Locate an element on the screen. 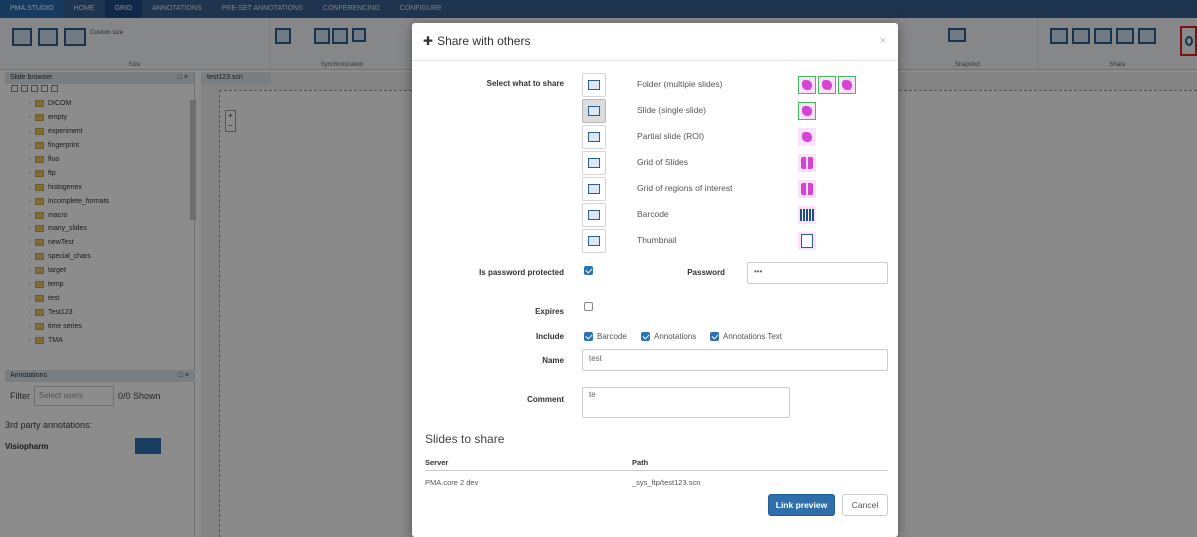  path-cell: _sys_ftp/test123.scn is located at coordinates (666, 482).